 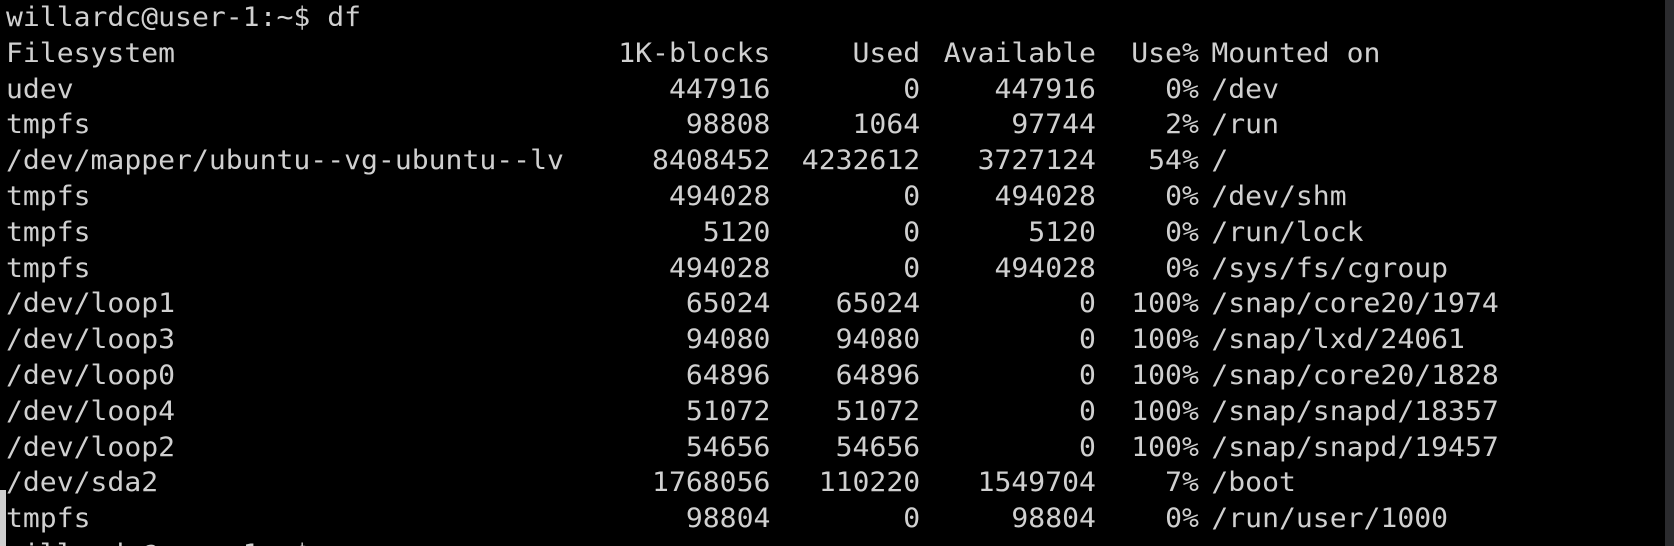 I want to click on cell-available: 447916, so click(x=1045, y=89).